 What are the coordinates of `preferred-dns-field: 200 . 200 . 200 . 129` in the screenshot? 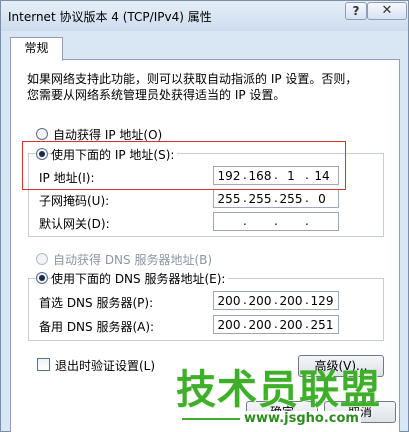 It's located at (276, 300).